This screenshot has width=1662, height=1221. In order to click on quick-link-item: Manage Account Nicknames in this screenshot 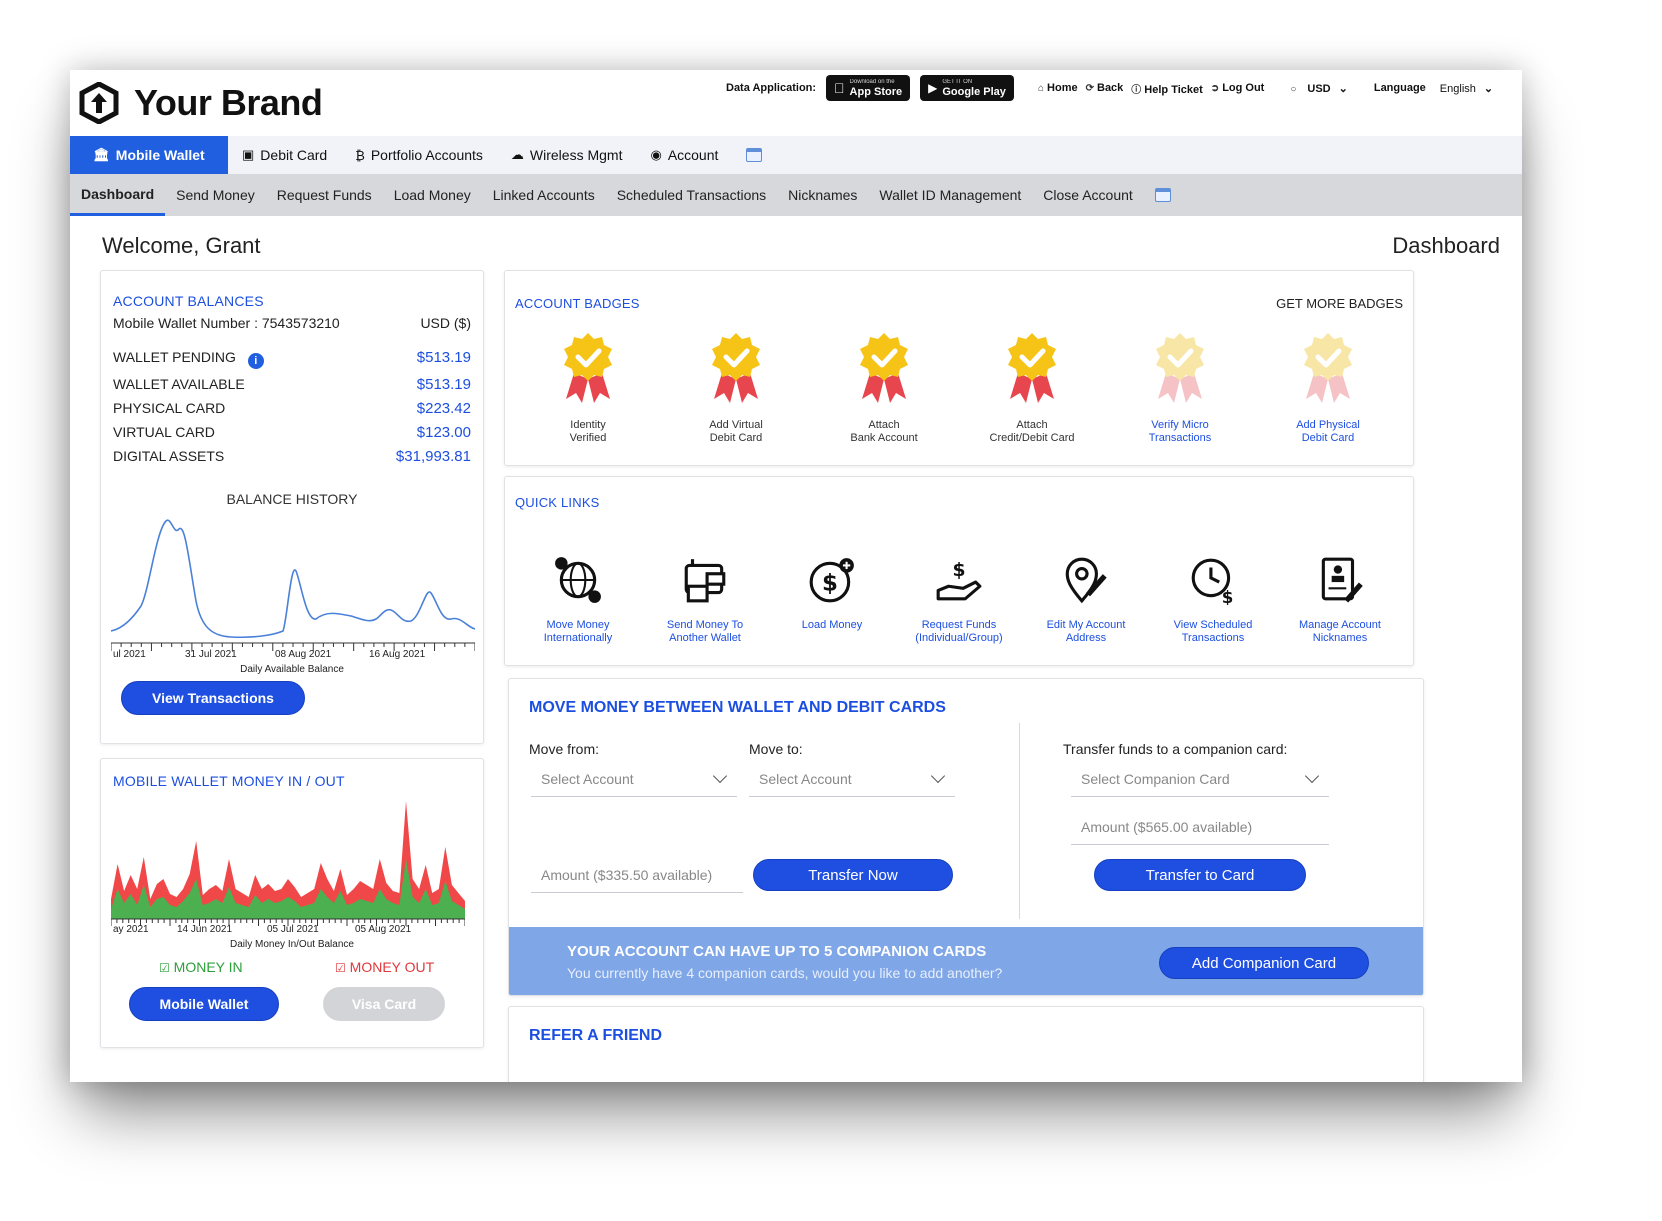, I will do `click(1340, 600)`.